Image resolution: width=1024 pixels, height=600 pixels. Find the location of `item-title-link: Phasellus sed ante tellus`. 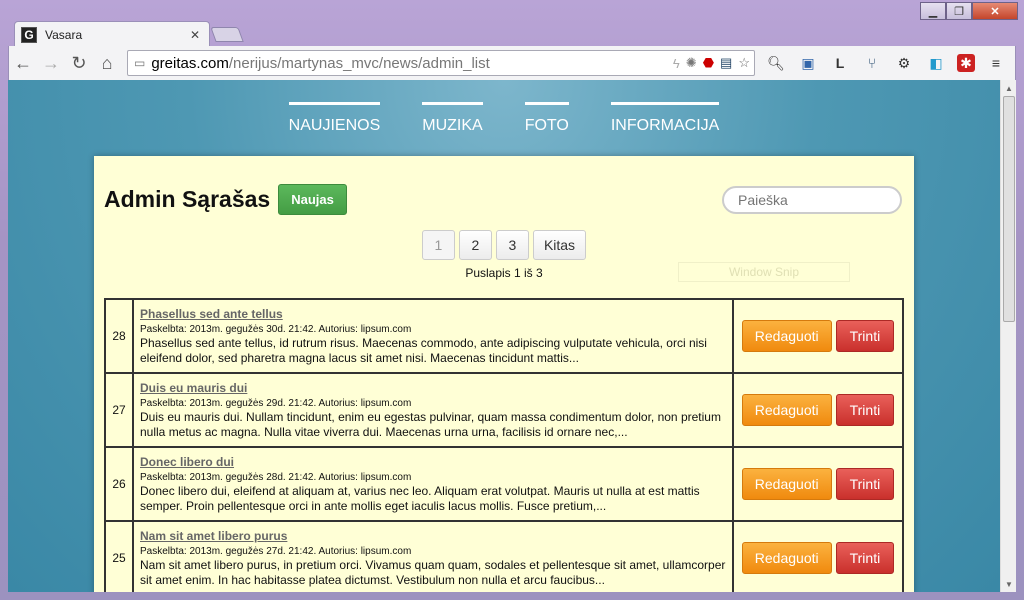

item-title-link: Phasellus sed ante tellus is located at coordinates (433, 314).